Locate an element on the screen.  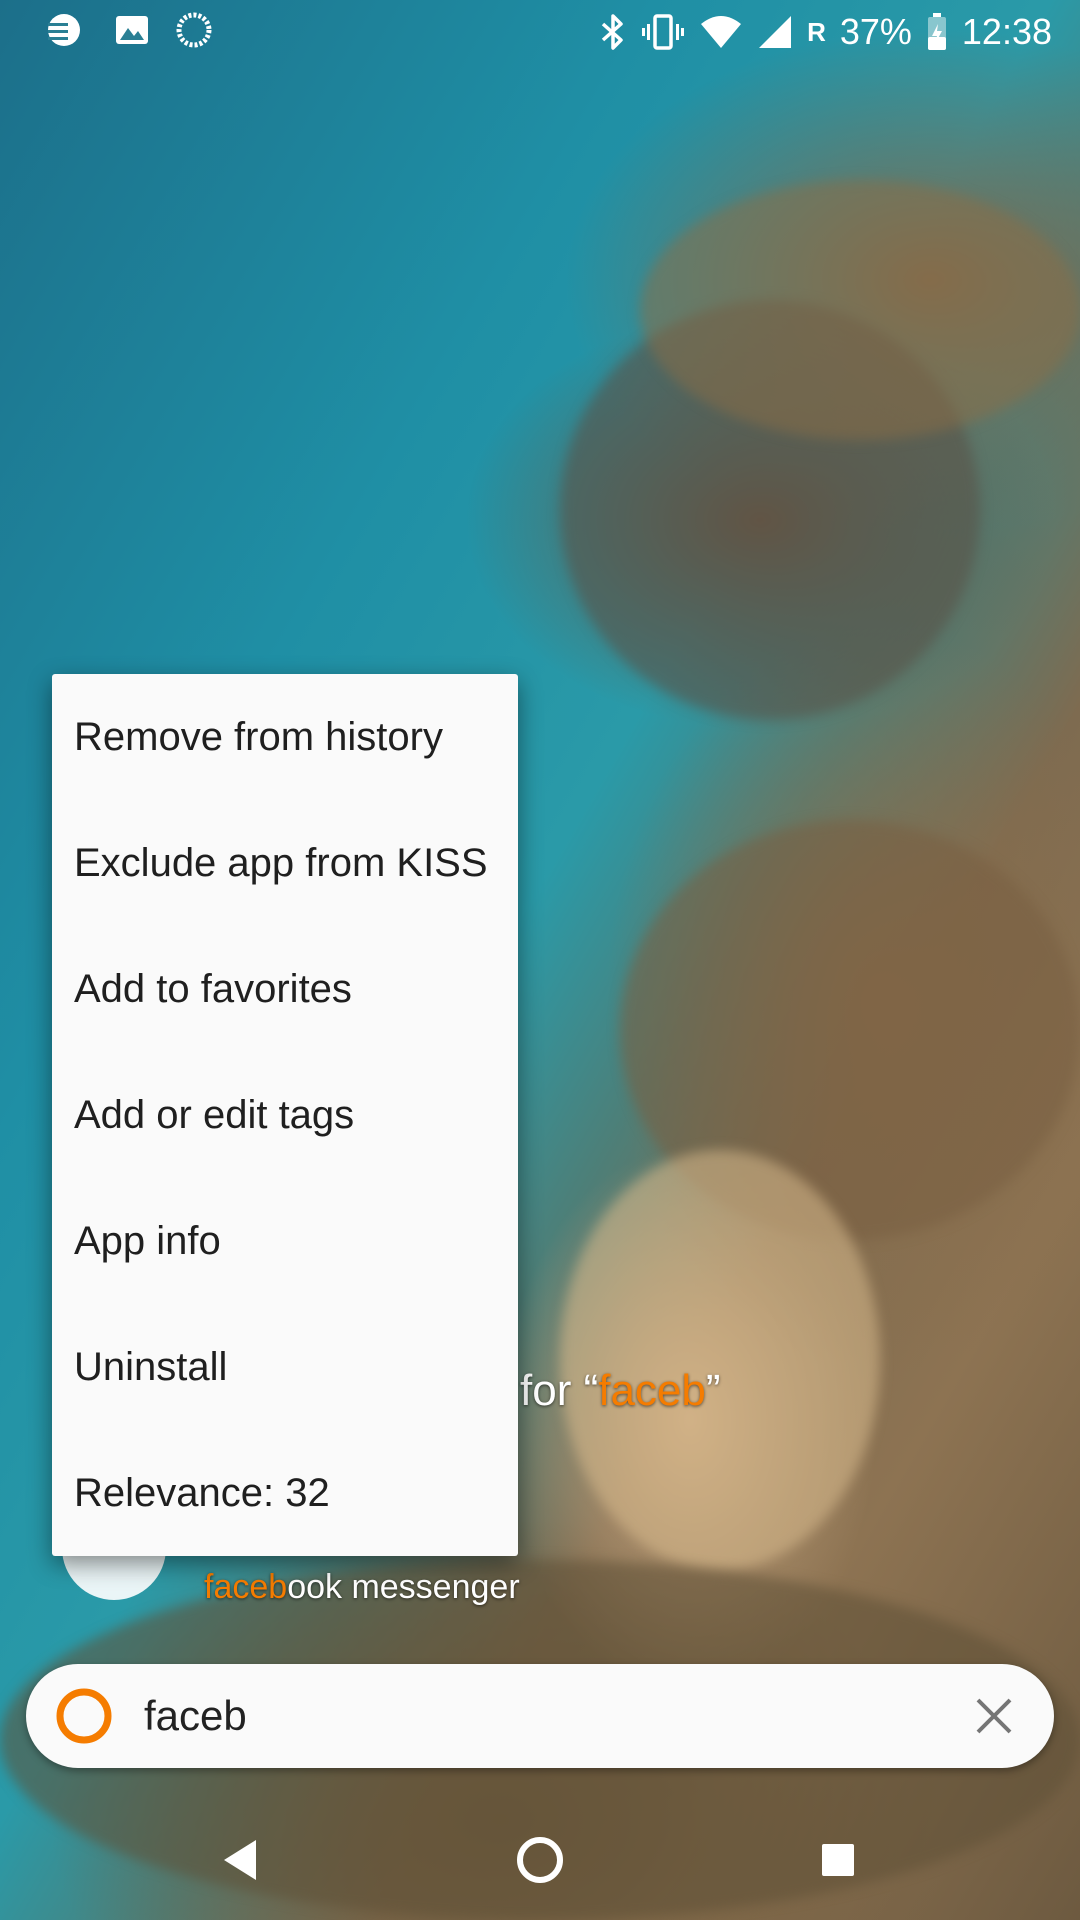
menu-item-uninstall: Uninstall is located at coordinates (285, 1367).